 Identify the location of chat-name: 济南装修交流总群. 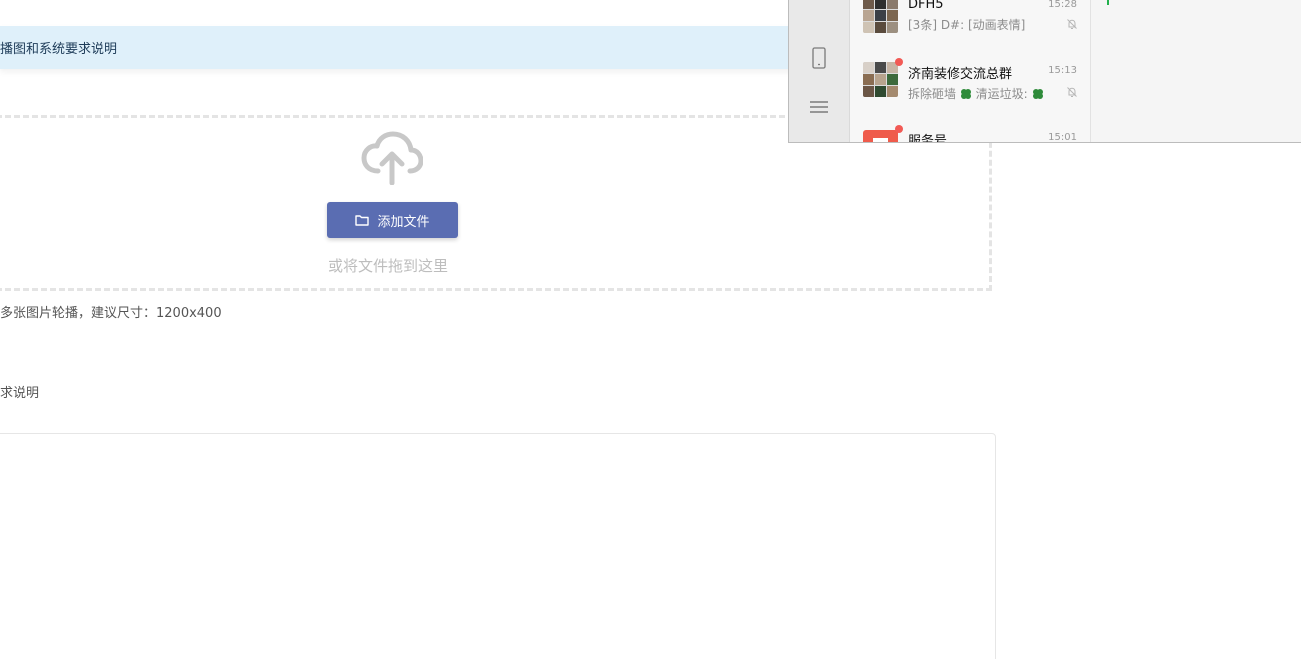
(960, 74).